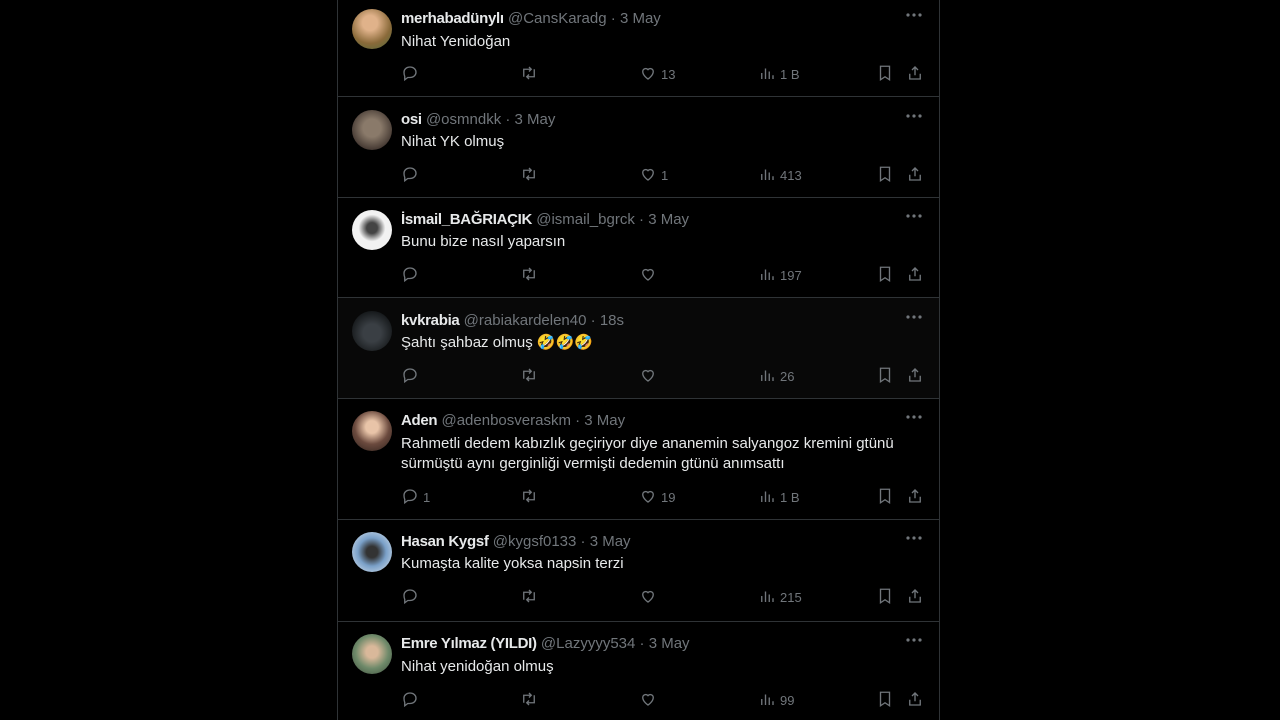 The width and height of the screenshot is (1280, 720). What do you see at coordinates (452, 18) in the screenshot?
I see `display-name: merhabadünylı` at bounding box center [452, 18].